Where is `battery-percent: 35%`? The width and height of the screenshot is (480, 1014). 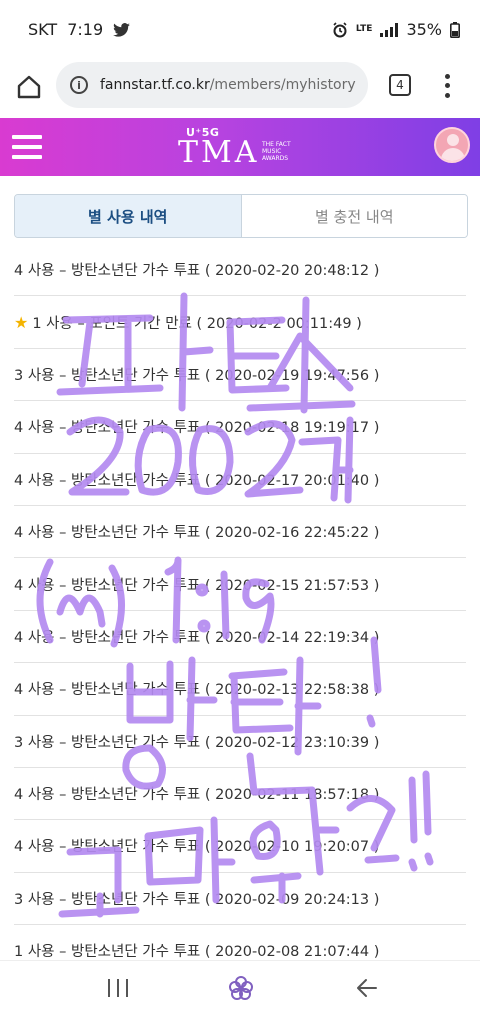
battery-percent: 35% is located at coordinates (424, 29).